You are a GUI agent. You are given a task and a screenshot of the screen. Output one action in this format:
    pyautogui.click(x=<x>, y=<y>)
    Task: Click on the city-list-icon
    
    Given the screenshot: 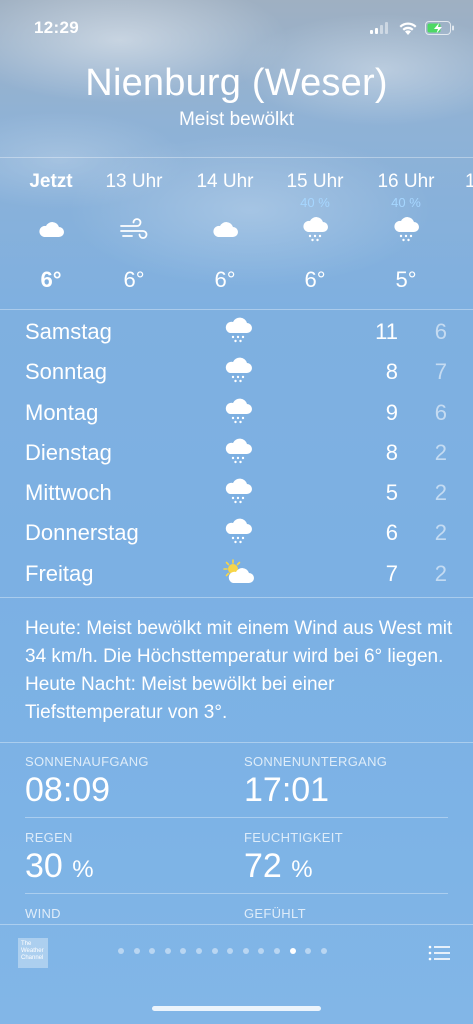 What is the action you would take?
    pyautogui.click(x=439, y=953)
    